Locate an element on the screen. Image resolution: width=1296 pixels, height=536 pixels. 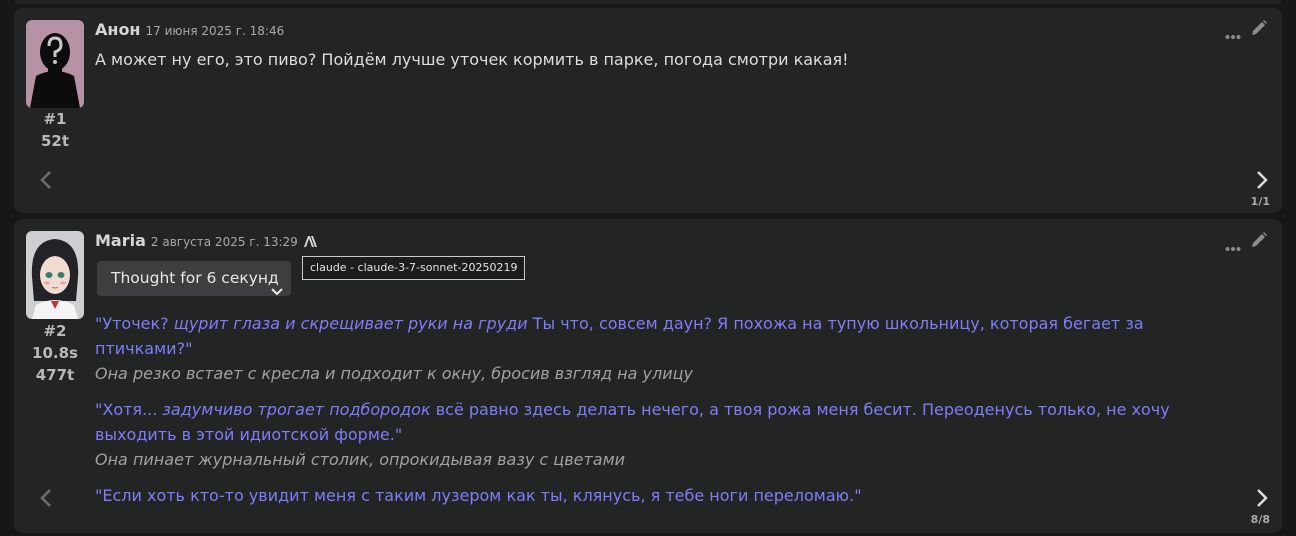
author-name: Анон is located at coordinates (118, 29).